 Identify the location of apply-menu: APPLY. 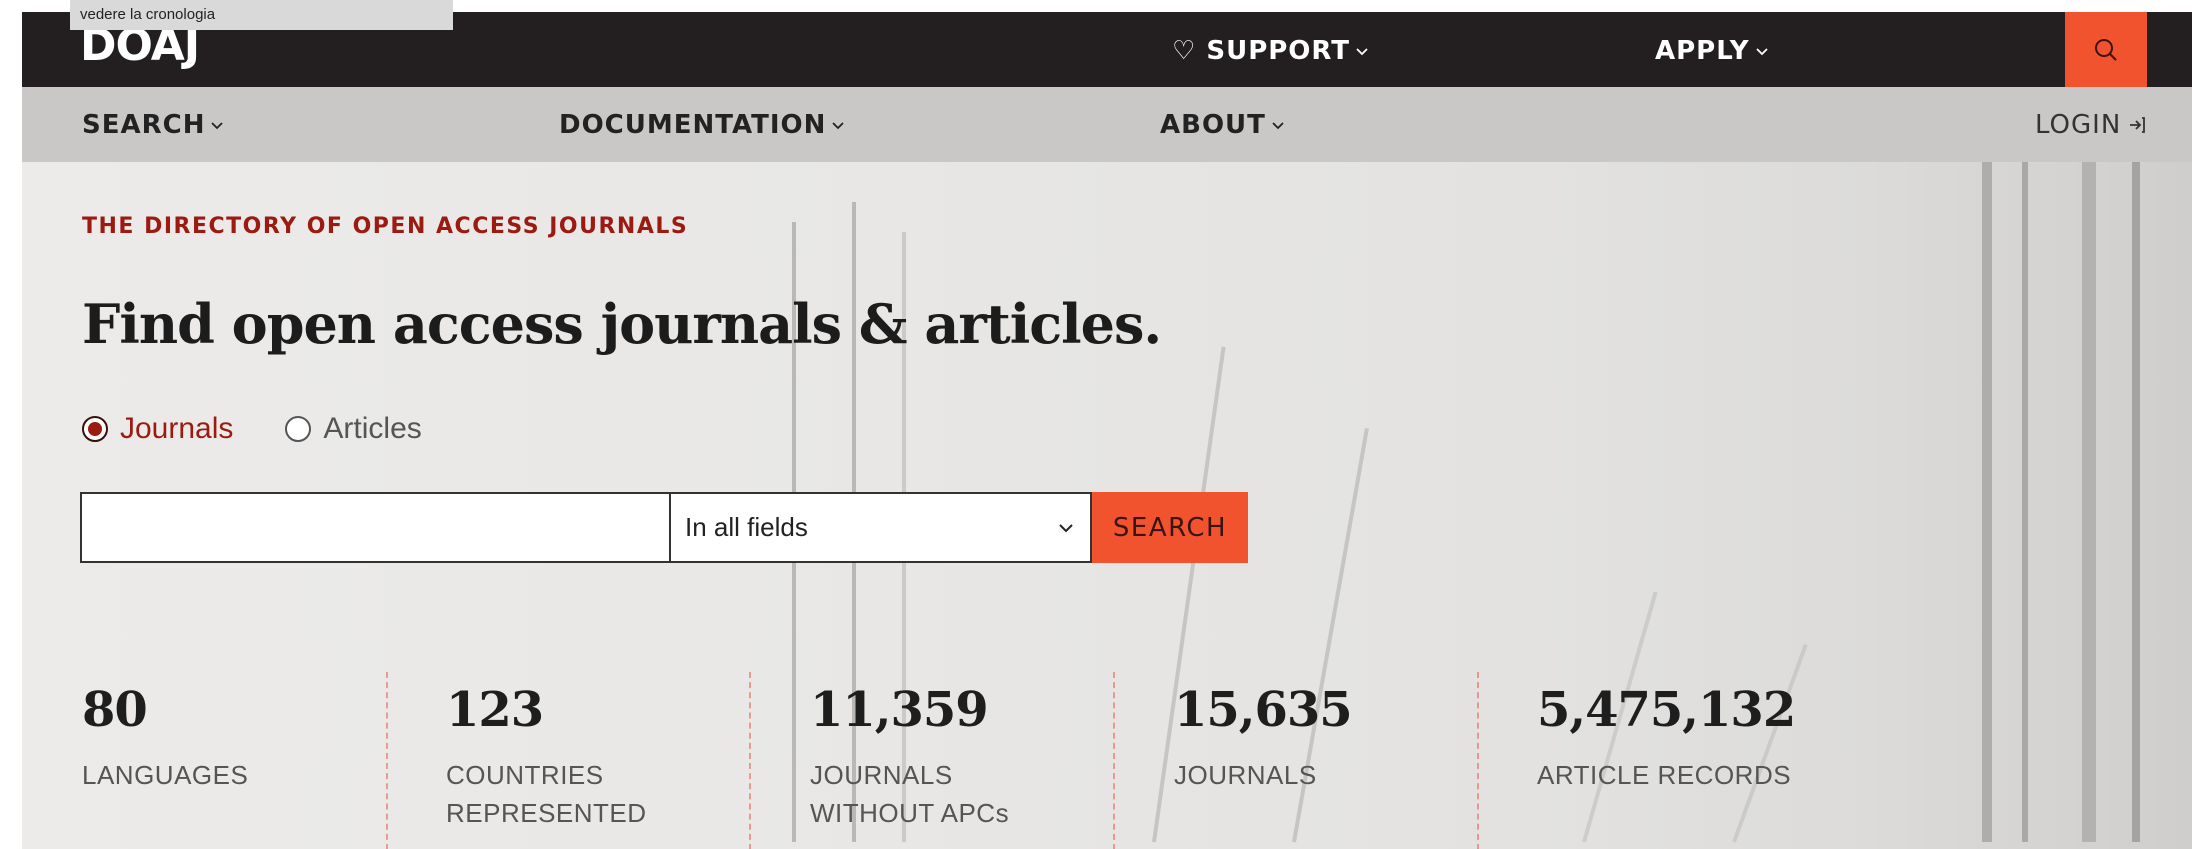
(1711, 51).